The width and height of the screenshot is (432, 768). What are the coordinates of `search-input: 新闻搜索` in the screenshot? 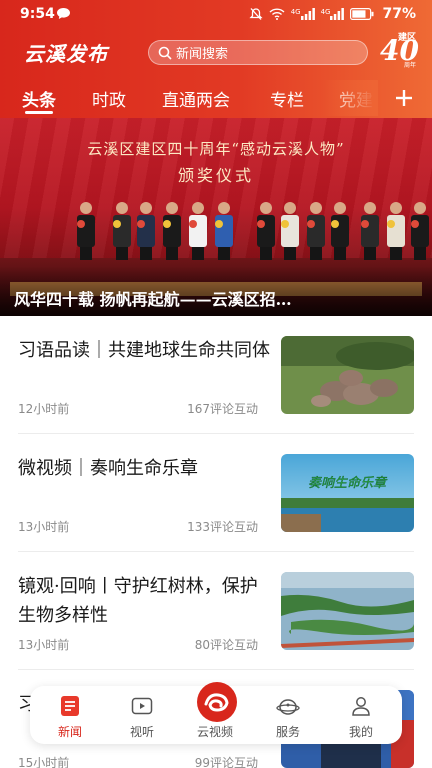 It's located at (258, 52).